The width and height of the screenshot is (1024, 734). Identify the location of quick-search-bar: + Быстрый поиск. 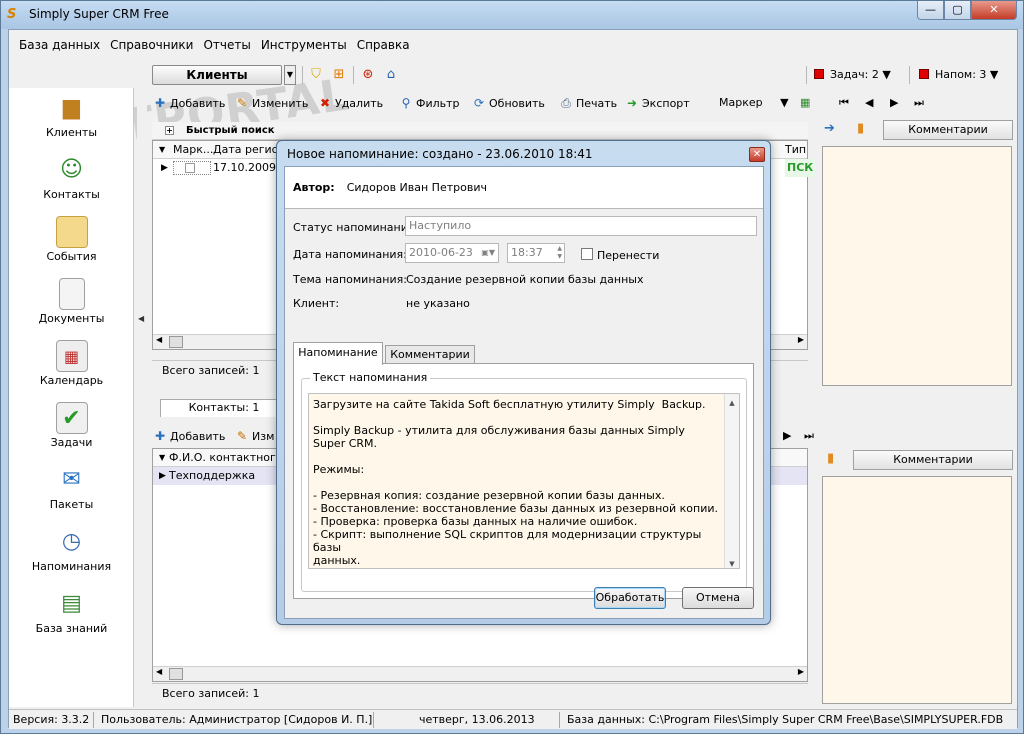
(480, 131).